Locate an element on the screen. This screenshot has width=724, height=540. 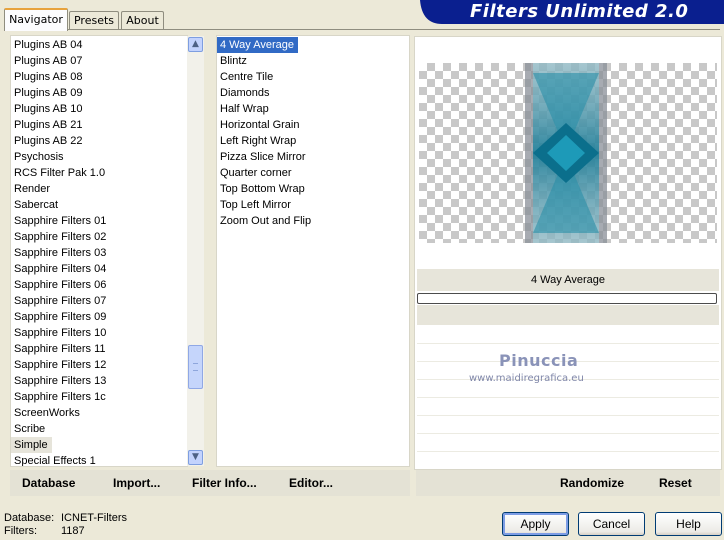
tab-divider is located at coordinates (362, 29).